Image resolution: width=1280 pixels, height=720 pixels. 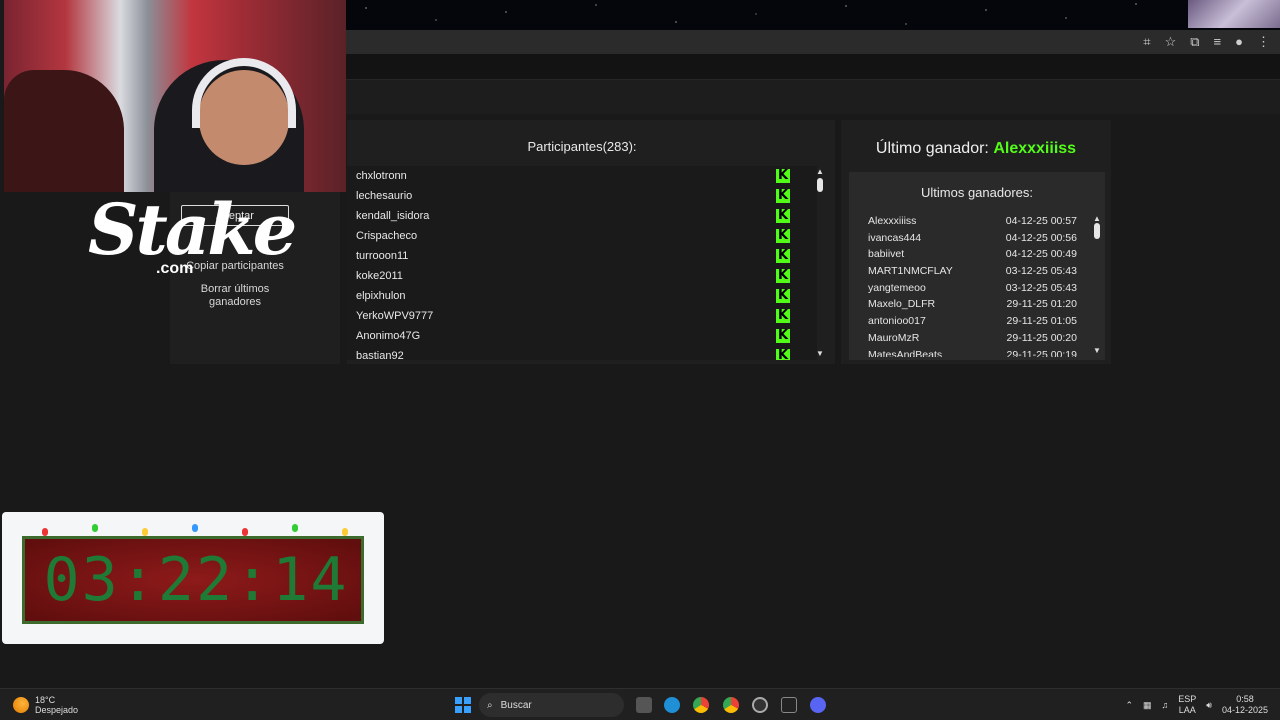 What do you see at coordinates (582, 176) in the screenshot?
I see `participant-row: chxlotronn K` at bounding box center [582, 176].